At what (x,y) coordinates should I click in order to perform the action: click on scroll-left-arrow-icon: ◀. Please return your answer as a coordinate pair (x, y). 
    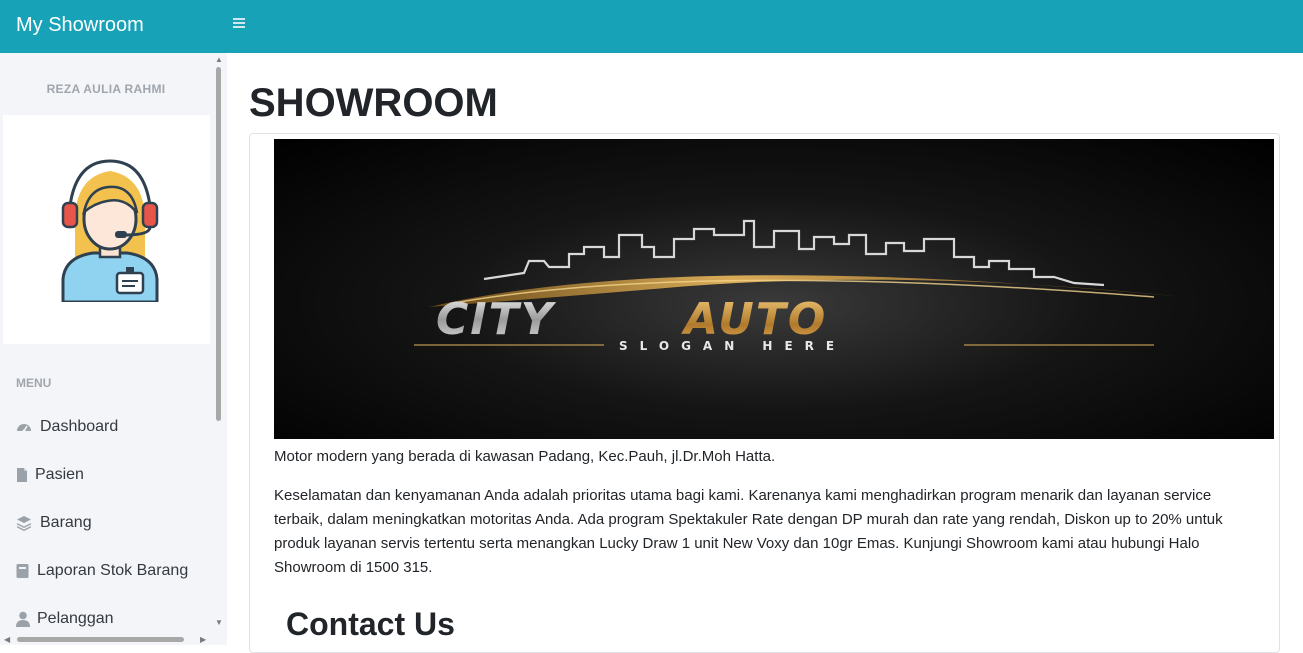
    Looking at the image, I should click on (7, 639).